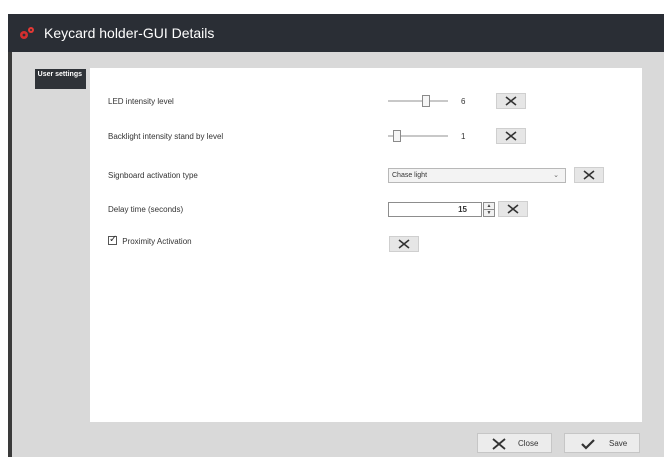 The height and width of the screenshot is (457, 664). Describe the element at coordinates (489, 213) in the screenshot. I see `stepper-down-icon: ▼` at that location.